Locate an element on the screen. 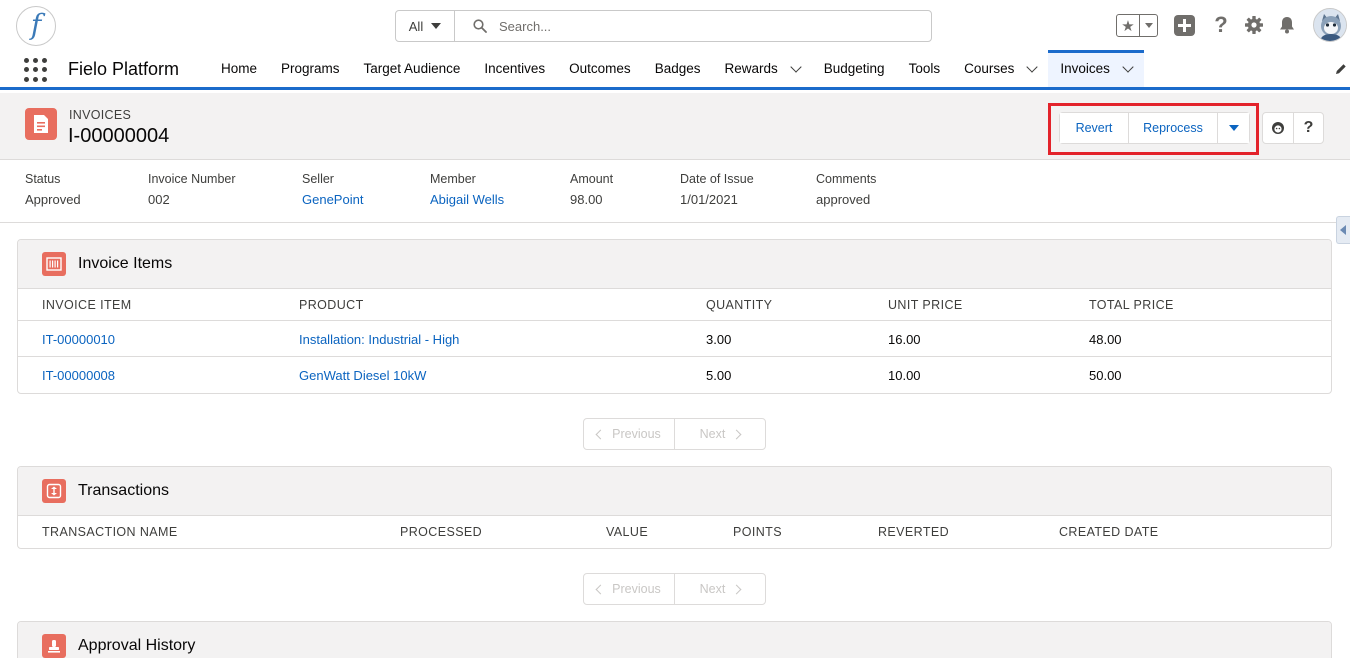 Image resolution: width=1350 pixels, height=658 pixels. invoice-items-pager: Previous Next is located at coordinates (674, 434).